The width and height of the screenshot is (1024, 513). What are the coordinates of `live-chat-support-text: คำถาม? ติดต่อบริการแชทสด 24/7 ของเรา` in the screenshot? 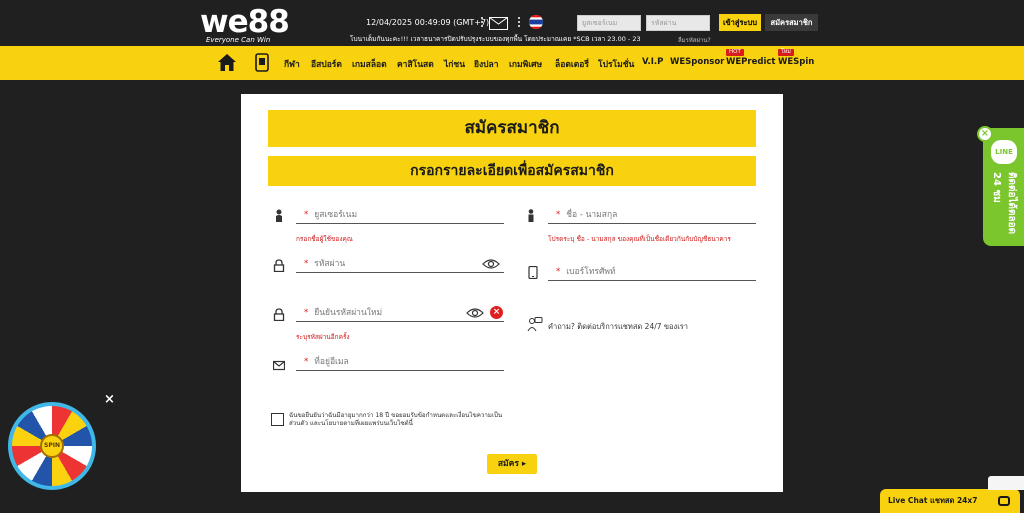 It's located at (618, 327).